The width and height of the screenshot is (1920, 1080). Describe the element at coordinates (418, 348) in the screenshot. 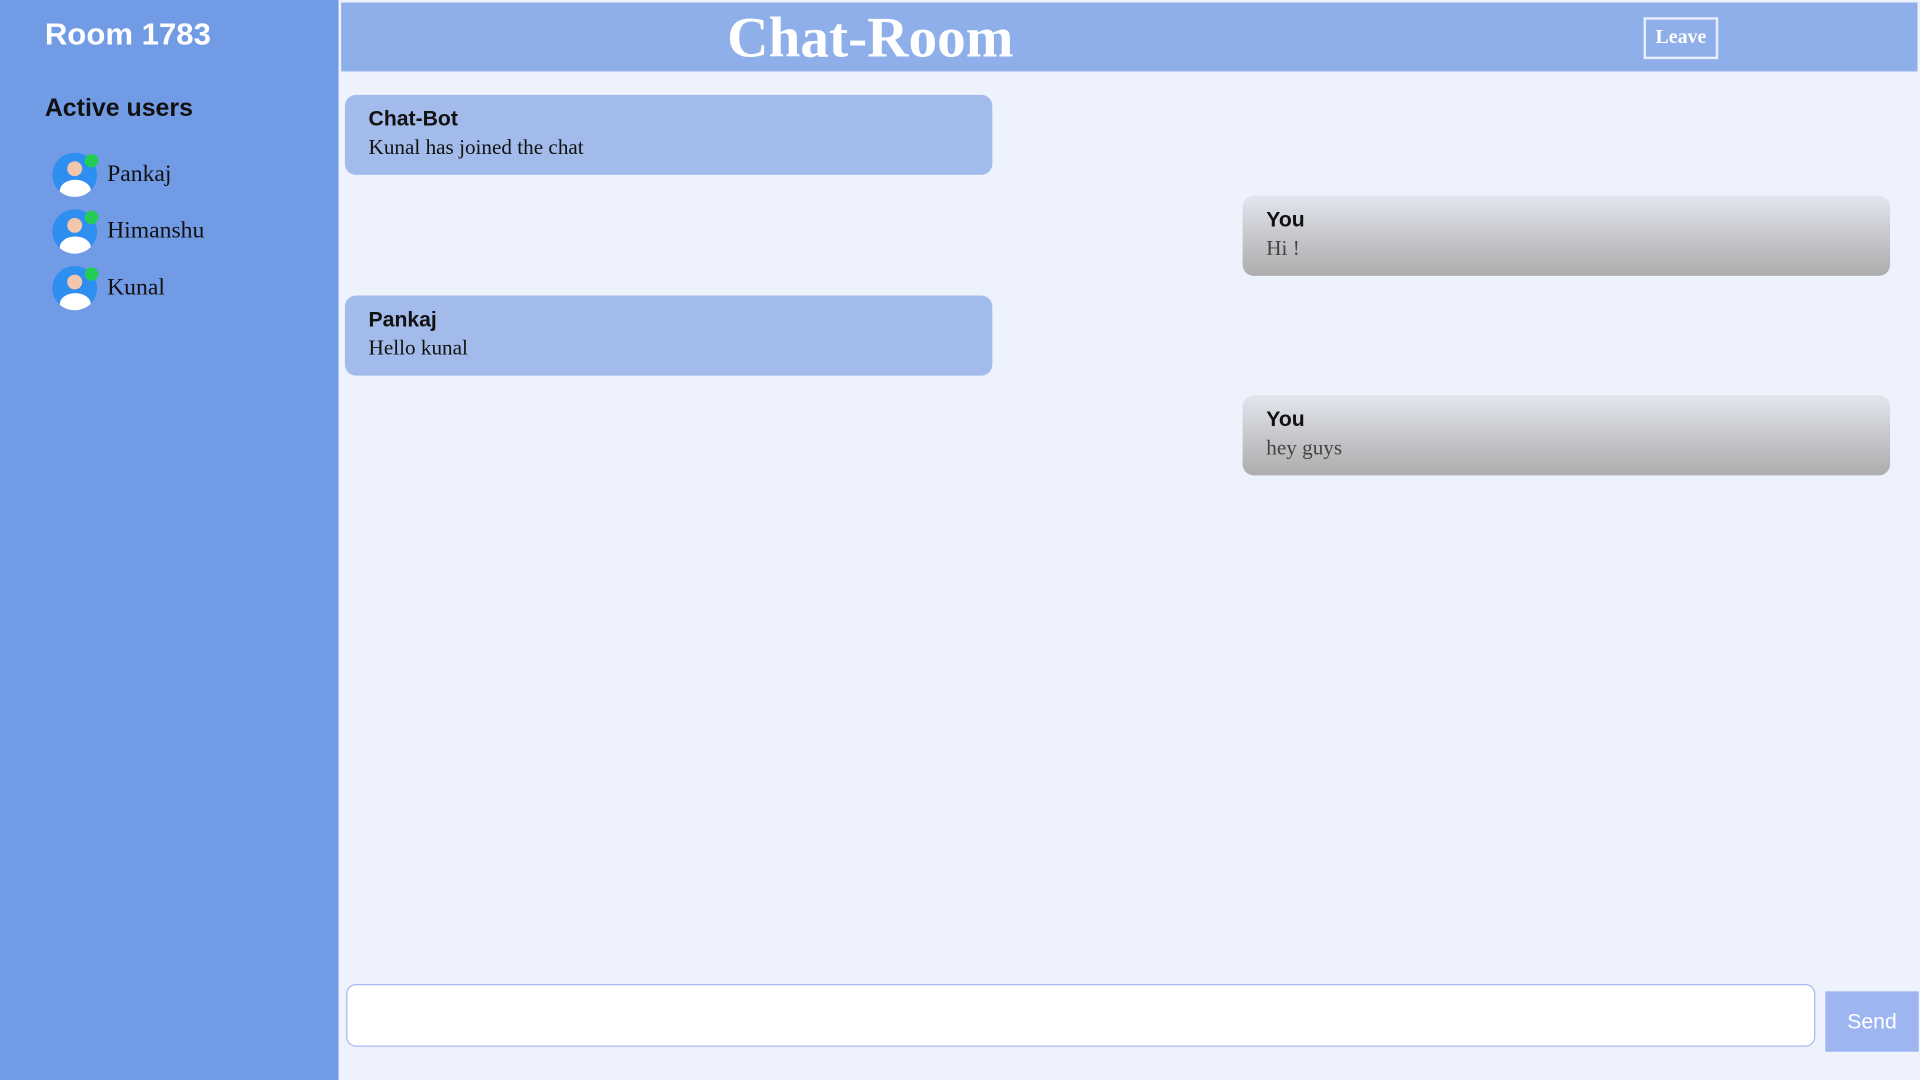

I see `message-text: Hello kunal` at that location.